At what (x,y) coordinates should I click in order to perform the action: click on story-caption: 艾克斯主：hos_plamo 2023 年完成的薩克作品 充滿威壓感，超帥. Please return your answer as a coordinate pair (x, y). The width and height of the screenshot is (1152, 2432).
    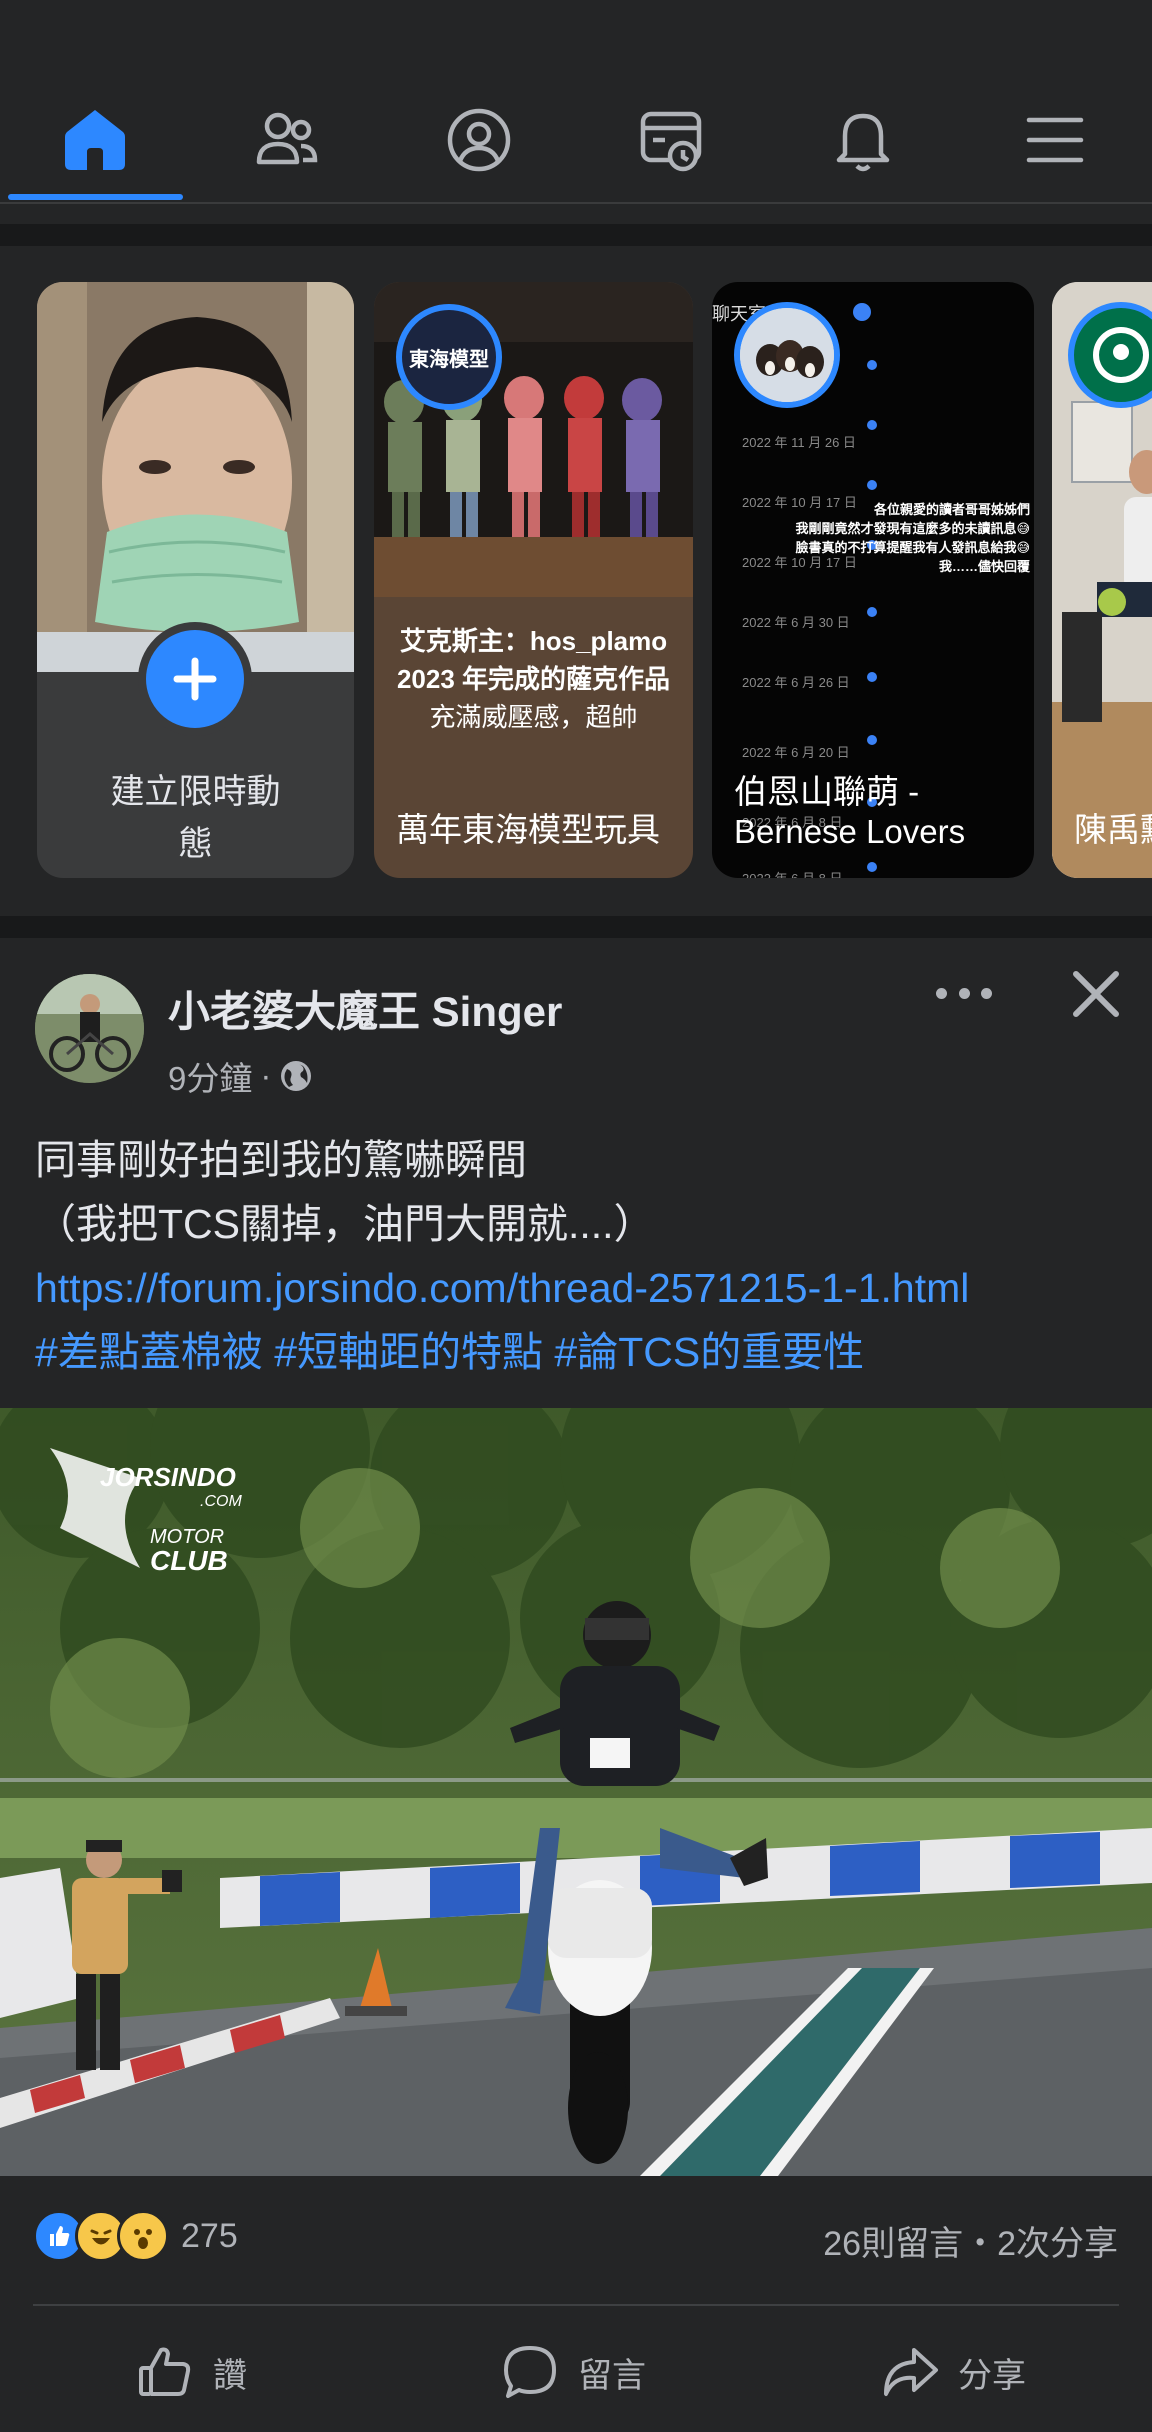
    Looking at the image, I should click on (533, 679).